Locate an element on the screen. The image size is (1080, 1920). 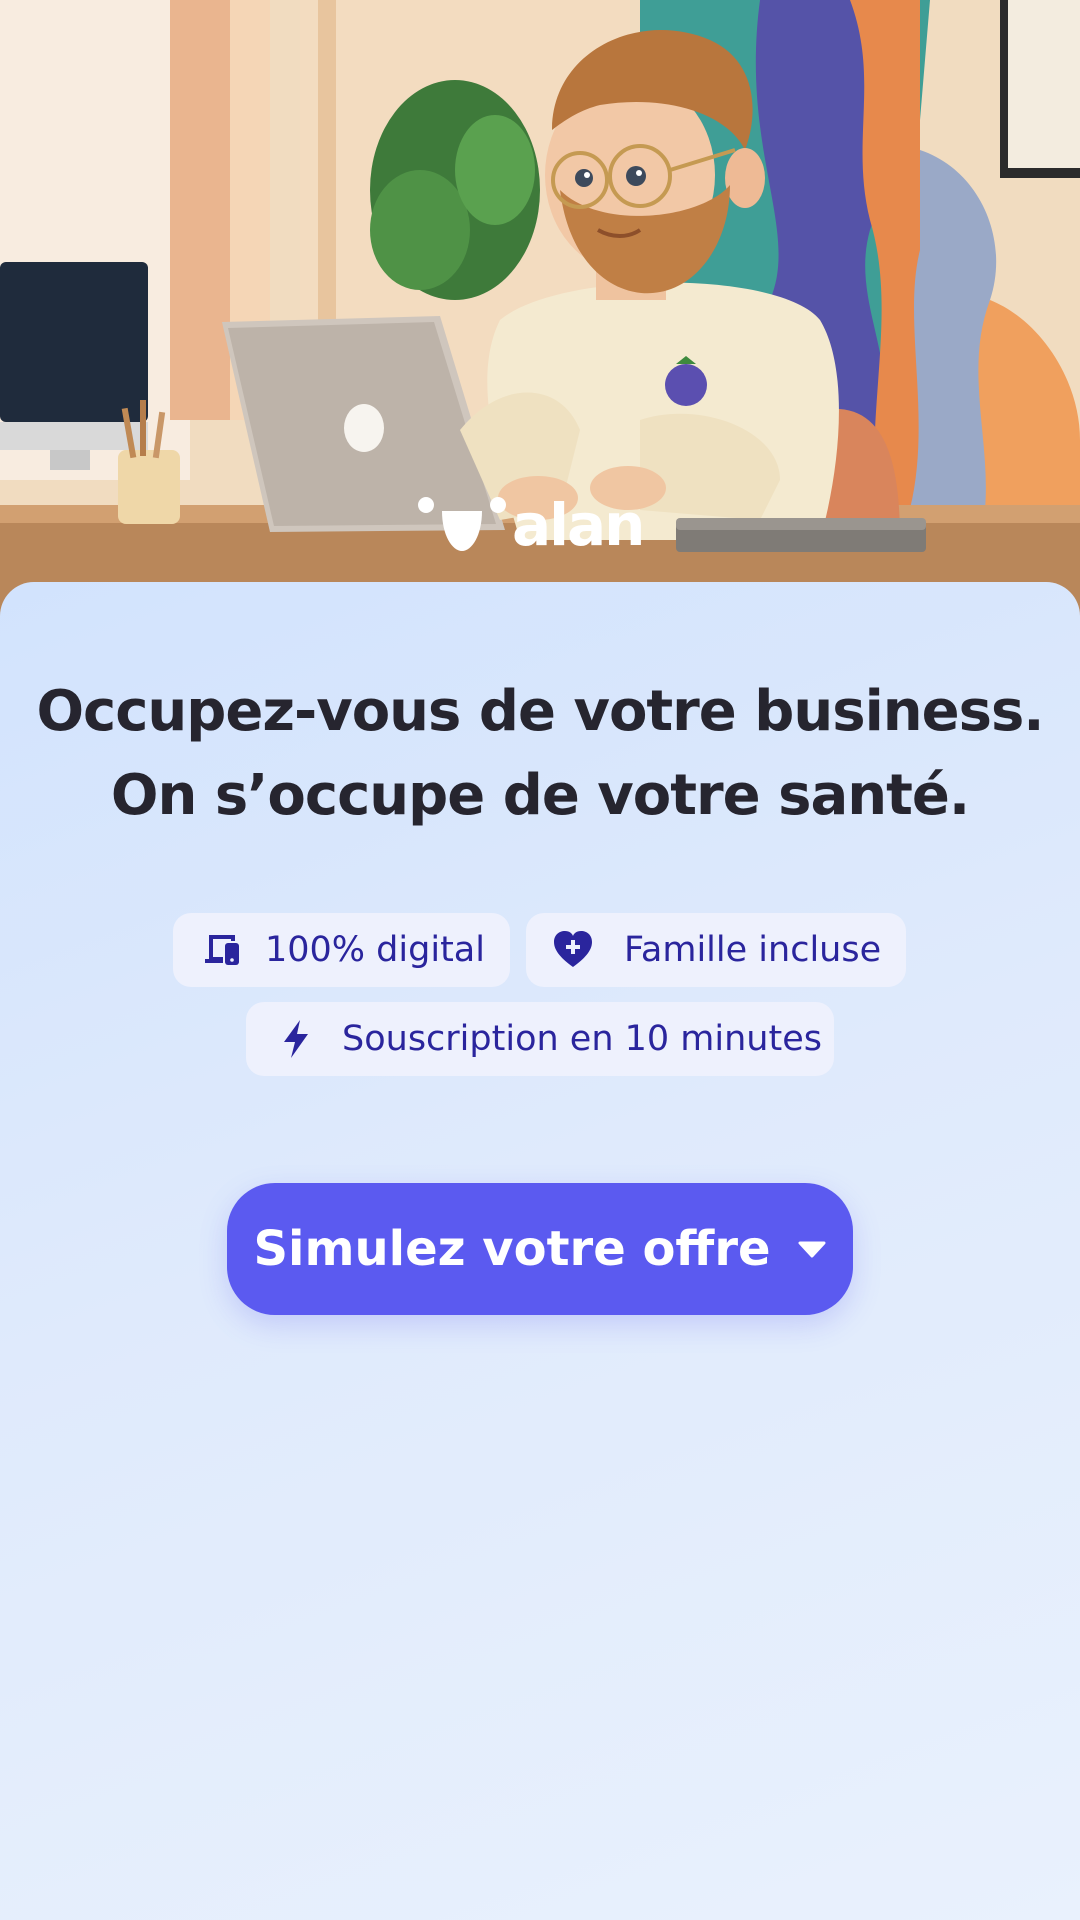
simulate-offer-button: Simulez votre offre is located at coordinates (540, 1249).